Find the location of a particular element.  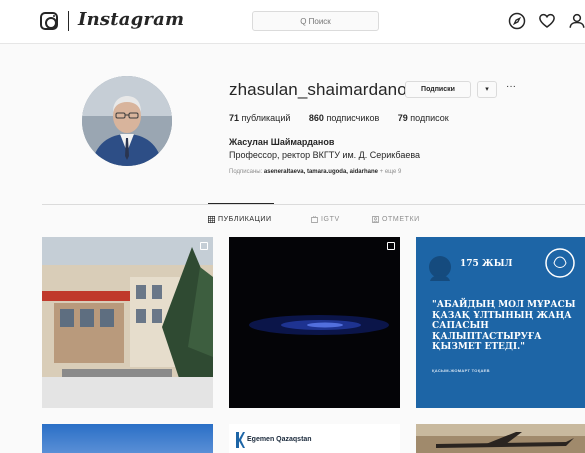

heart-icon is located at coordinates (547, 21).